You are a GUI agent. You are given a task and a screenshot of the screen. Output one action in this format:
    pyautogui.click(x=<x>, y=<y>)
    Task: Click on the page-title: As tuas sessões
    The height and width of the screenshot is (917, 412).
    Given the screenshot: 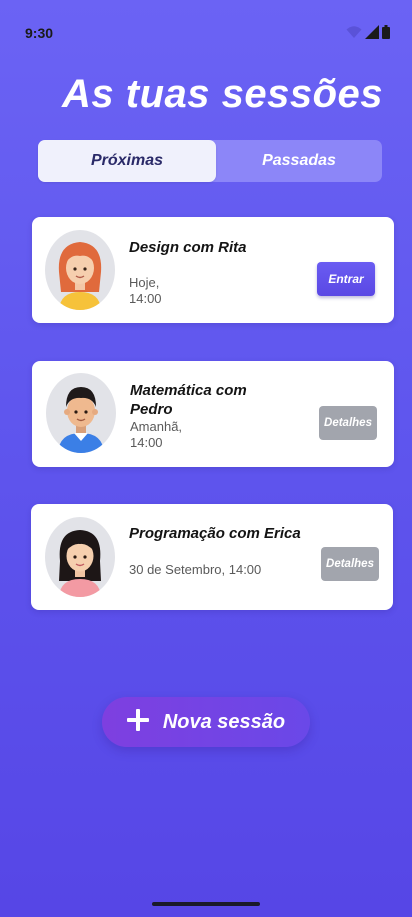 What is the action you would take?
    pyautogui.click(x=223, y=94)
    